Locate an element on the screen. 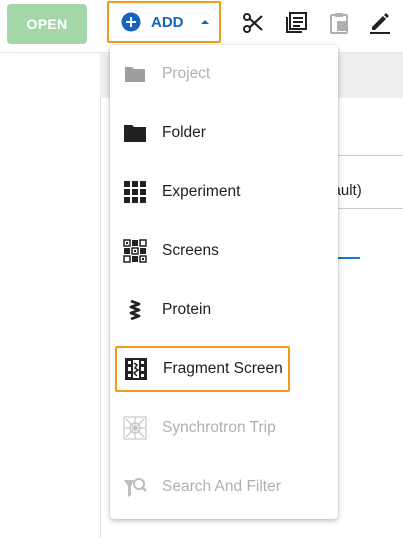 This screenshot has width=403, height=538. add-button: ADD is located at coordinates (164, 22).